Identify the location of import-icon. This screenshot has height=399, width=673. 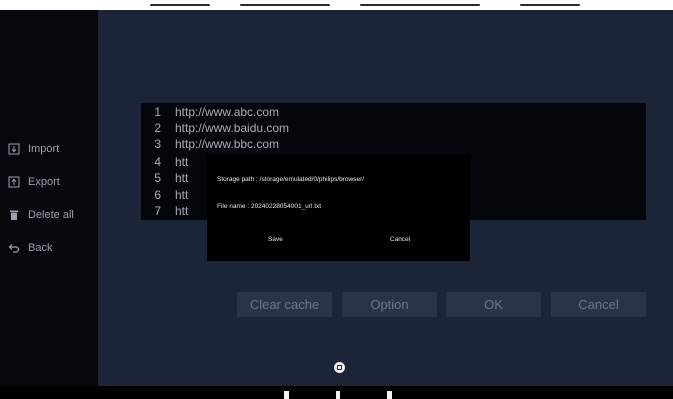
(14, 149).